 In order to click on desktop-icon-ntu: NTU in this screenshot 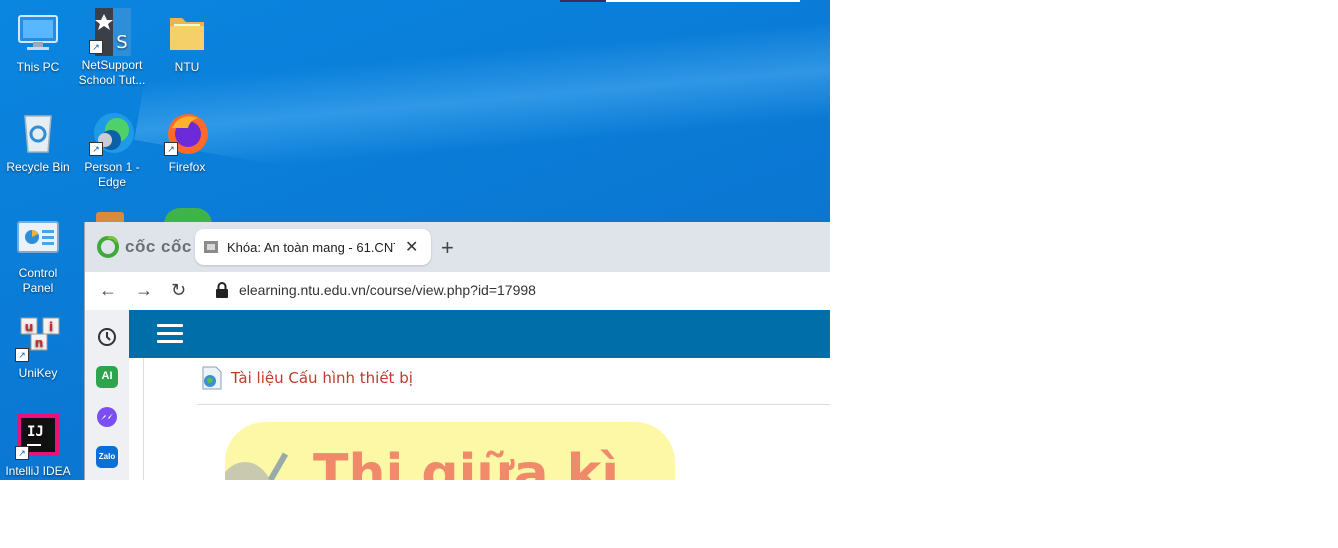, I will do `click(187, 42)`.